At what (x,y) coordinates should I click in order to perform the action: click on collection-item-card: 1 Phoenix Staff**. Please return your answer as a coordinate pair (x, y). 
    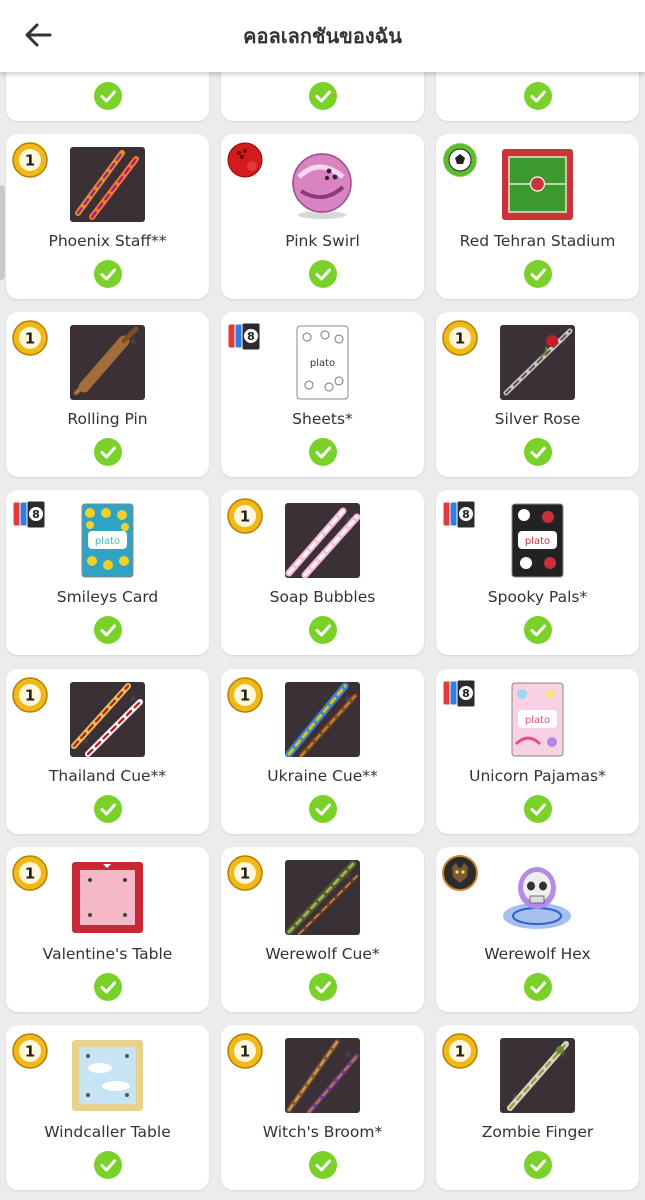
    Looking at the image, I should click on (107, 216).